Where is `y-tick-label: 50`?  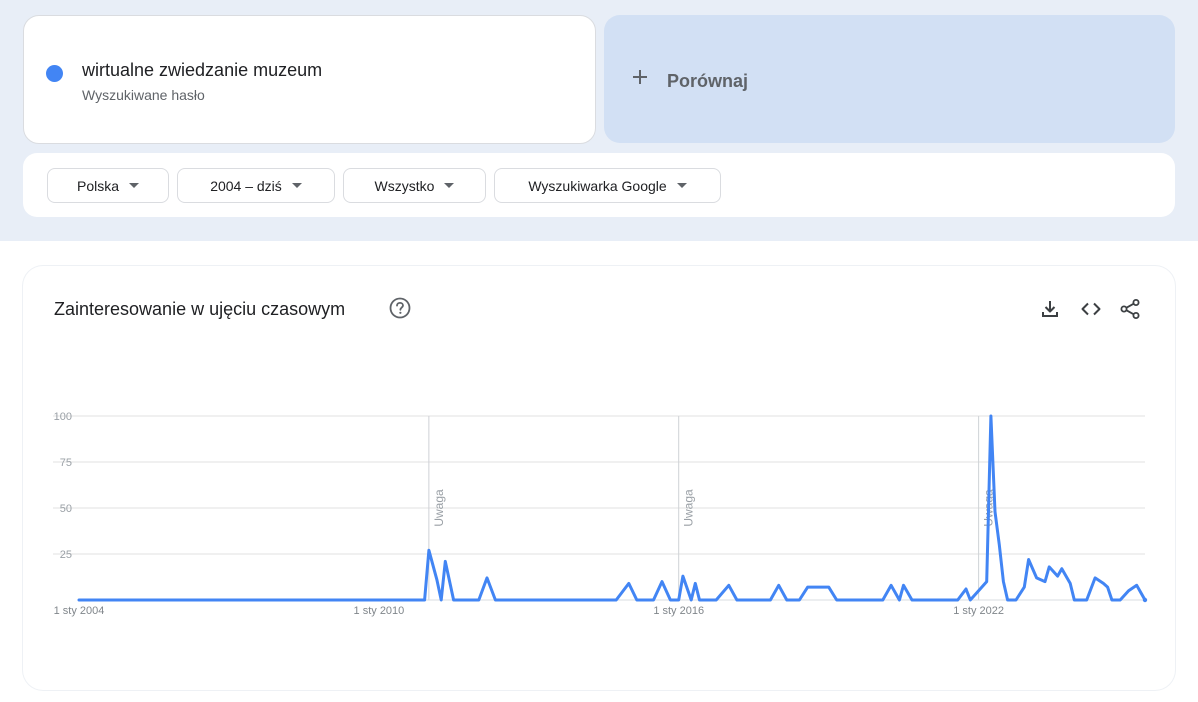 y-tick-label: 50 is located at coordinates (66, 509).